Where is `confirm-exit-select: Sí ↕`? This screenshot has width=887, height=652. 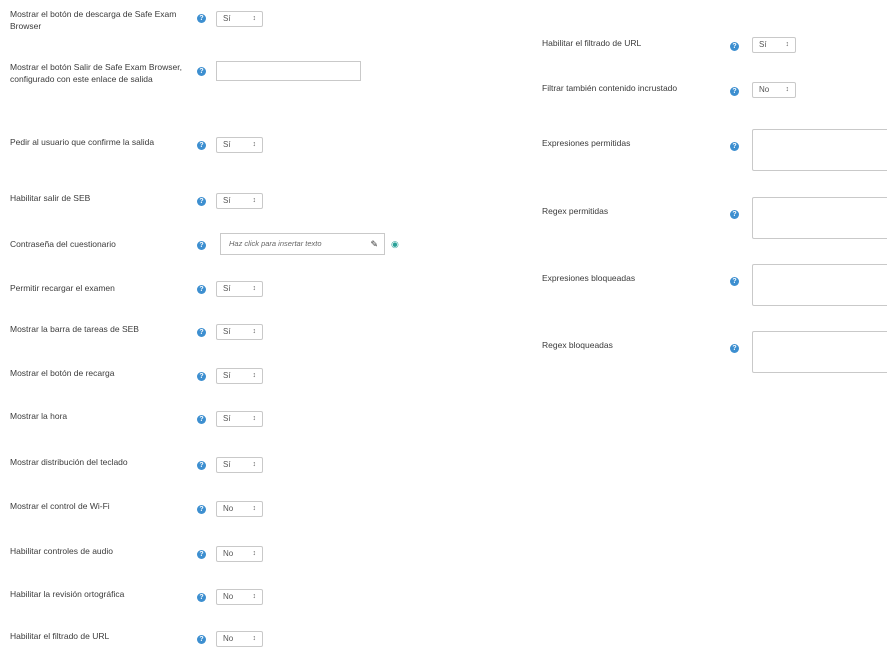 confirm-exit-select: Sí ↕ is located at coordinates (239, 145).